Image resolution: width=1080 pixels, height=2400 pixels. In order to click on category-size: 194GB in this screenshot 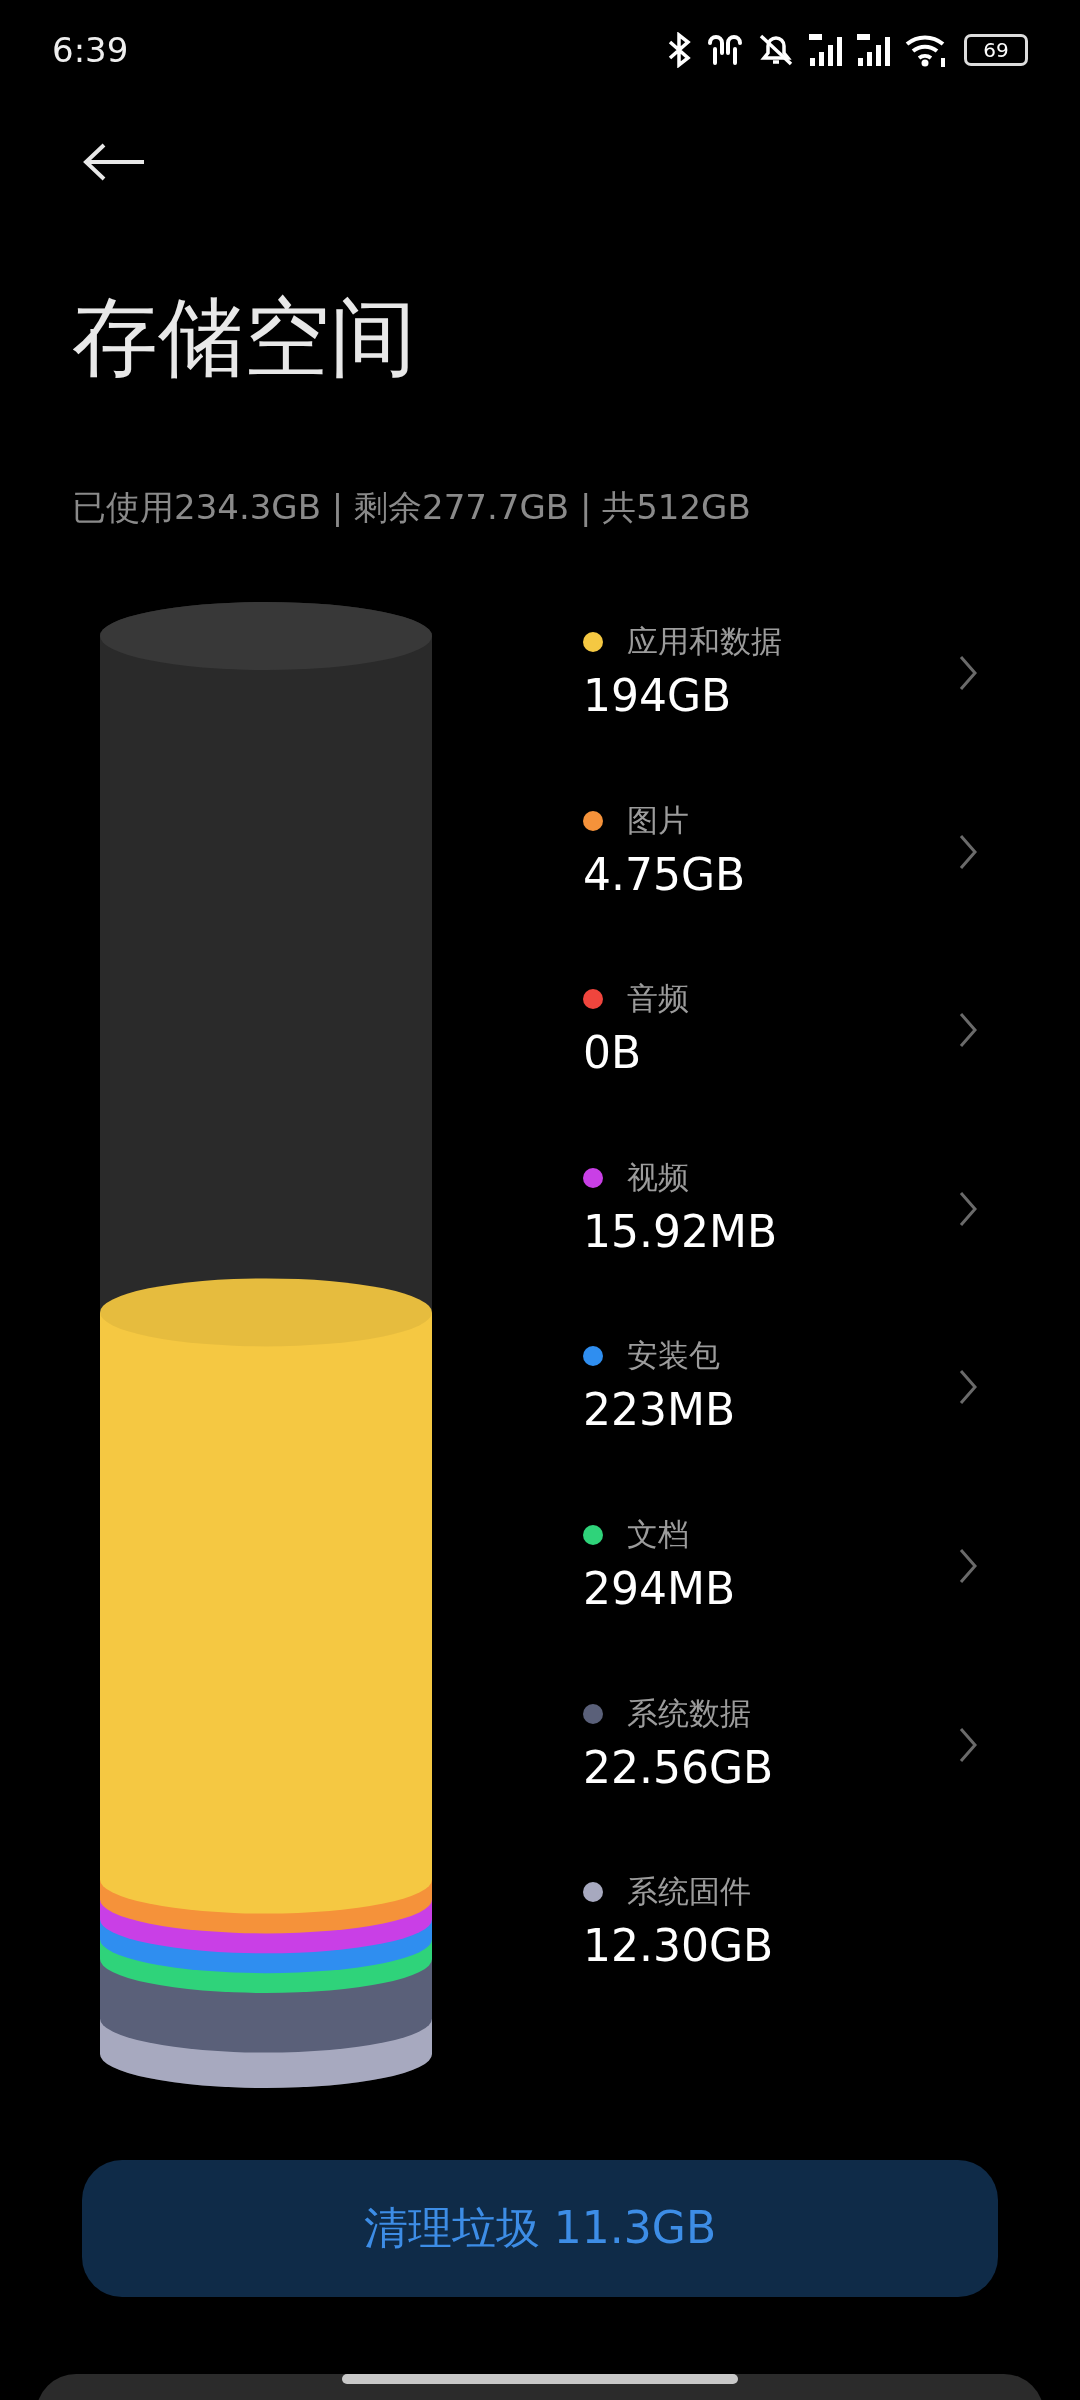, I will do `click(658, 696)`.